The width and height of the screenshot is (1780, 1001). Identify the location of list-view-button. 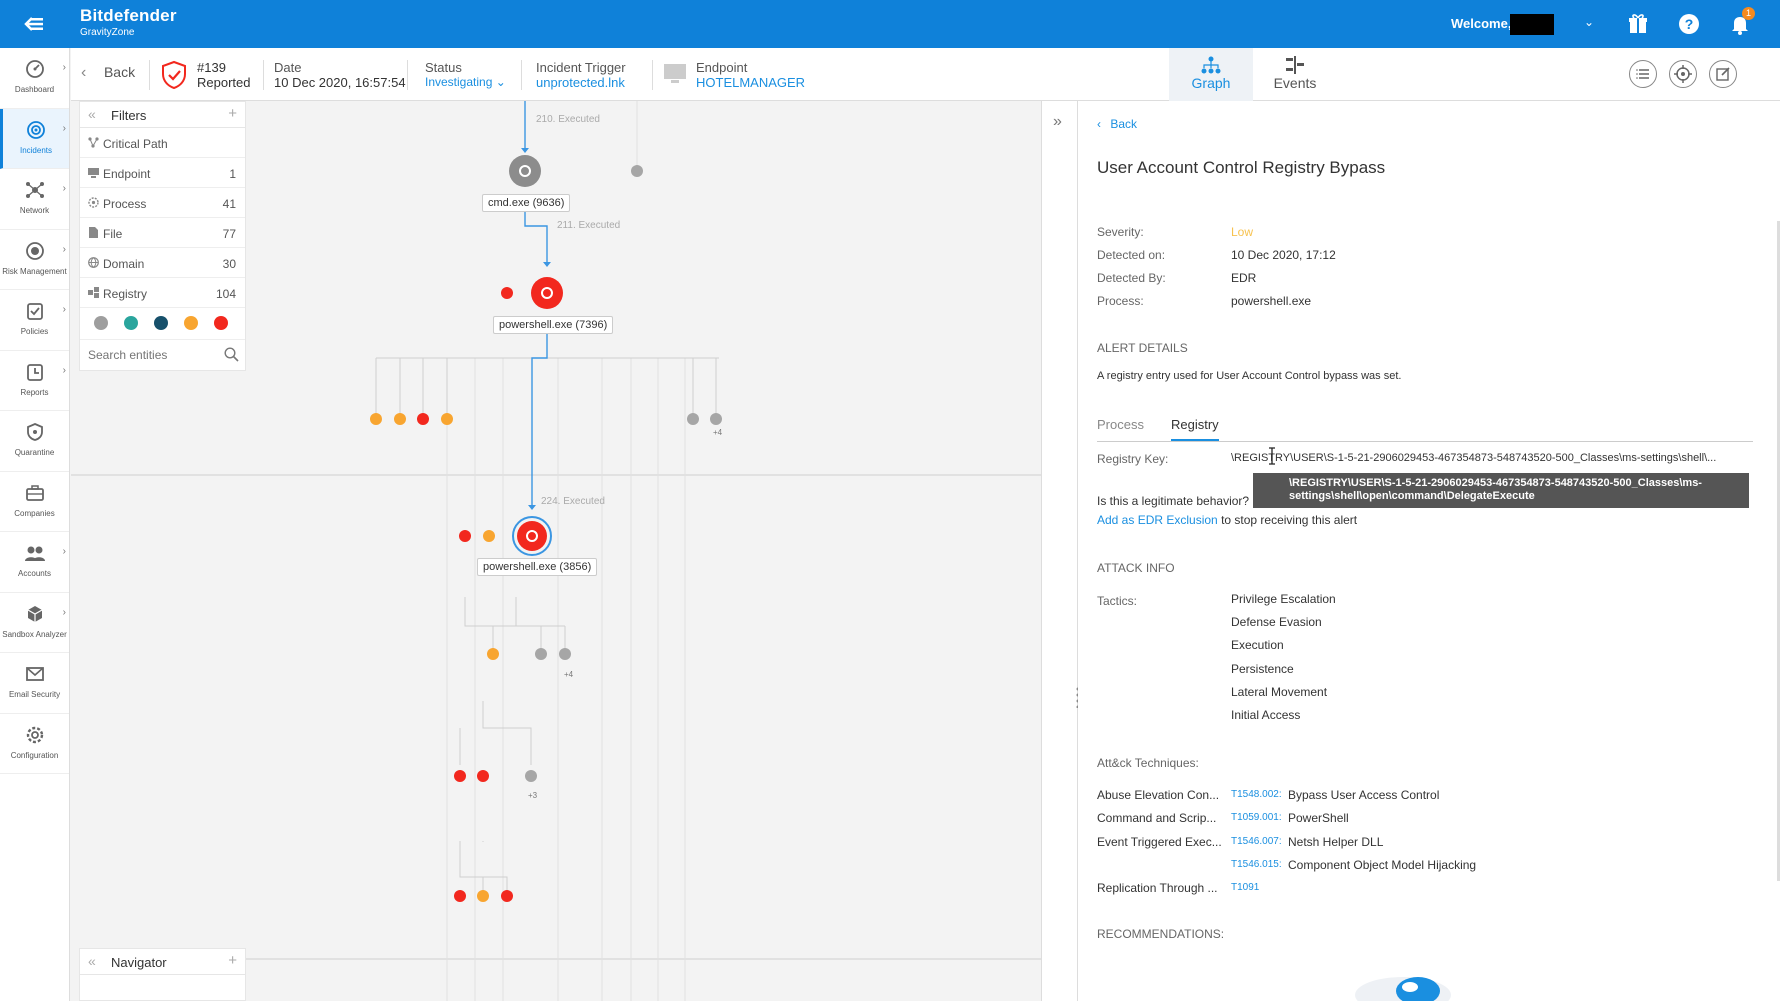
(1643, 74).